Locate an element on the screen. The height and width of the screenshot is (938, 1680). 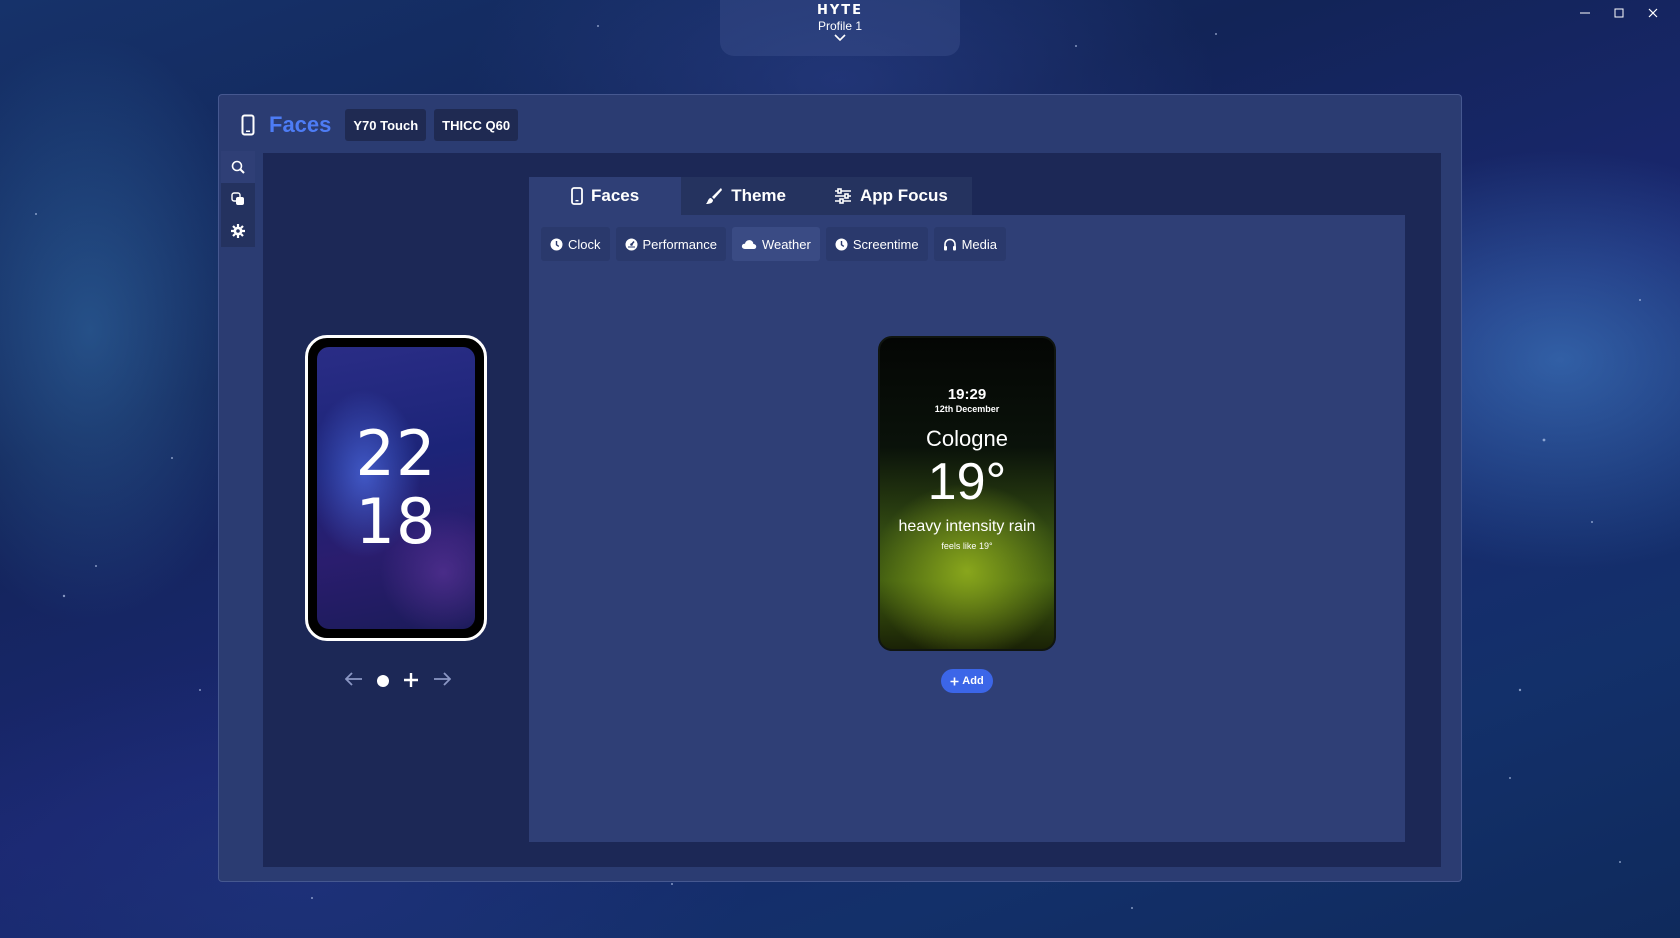
arrow-left-icon is located at coordinates (353, 680).